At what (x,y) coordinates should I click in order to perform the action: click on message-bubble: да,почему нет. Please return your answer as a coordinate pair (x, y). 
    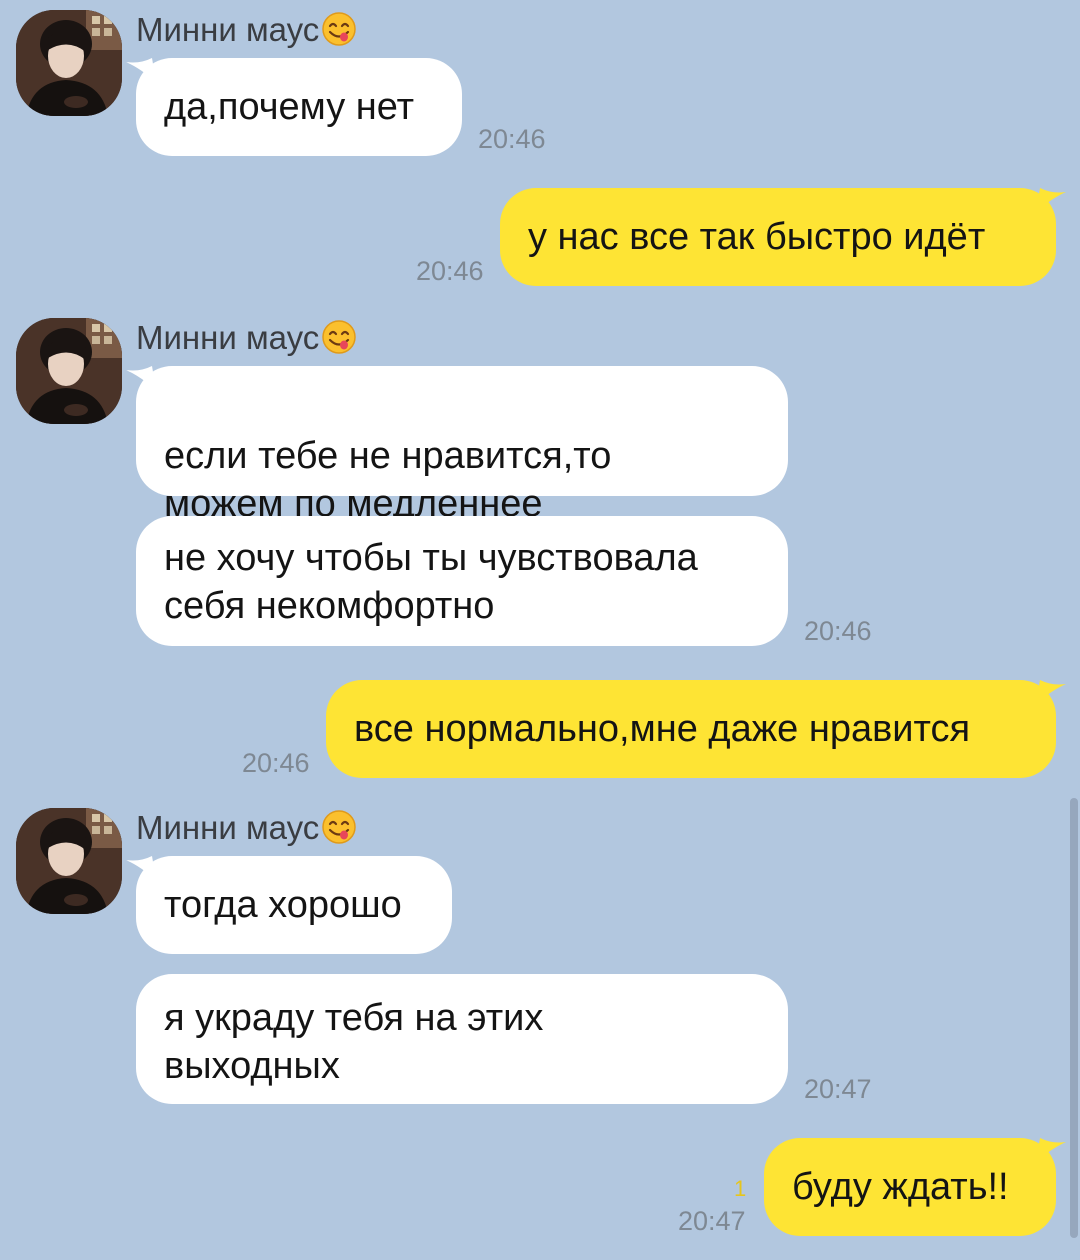
    Looking at the image, I should click on (299, 107).